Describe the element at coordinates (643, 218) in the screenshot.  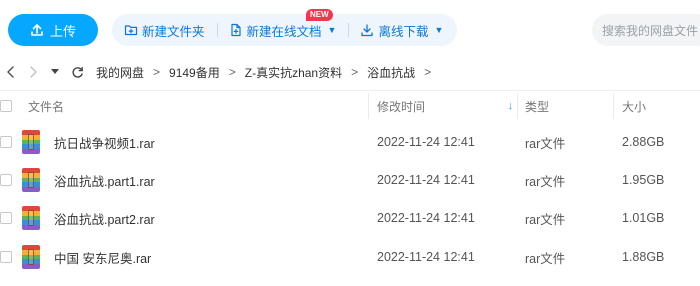
I see `file-size: 1.01GB` at that location.